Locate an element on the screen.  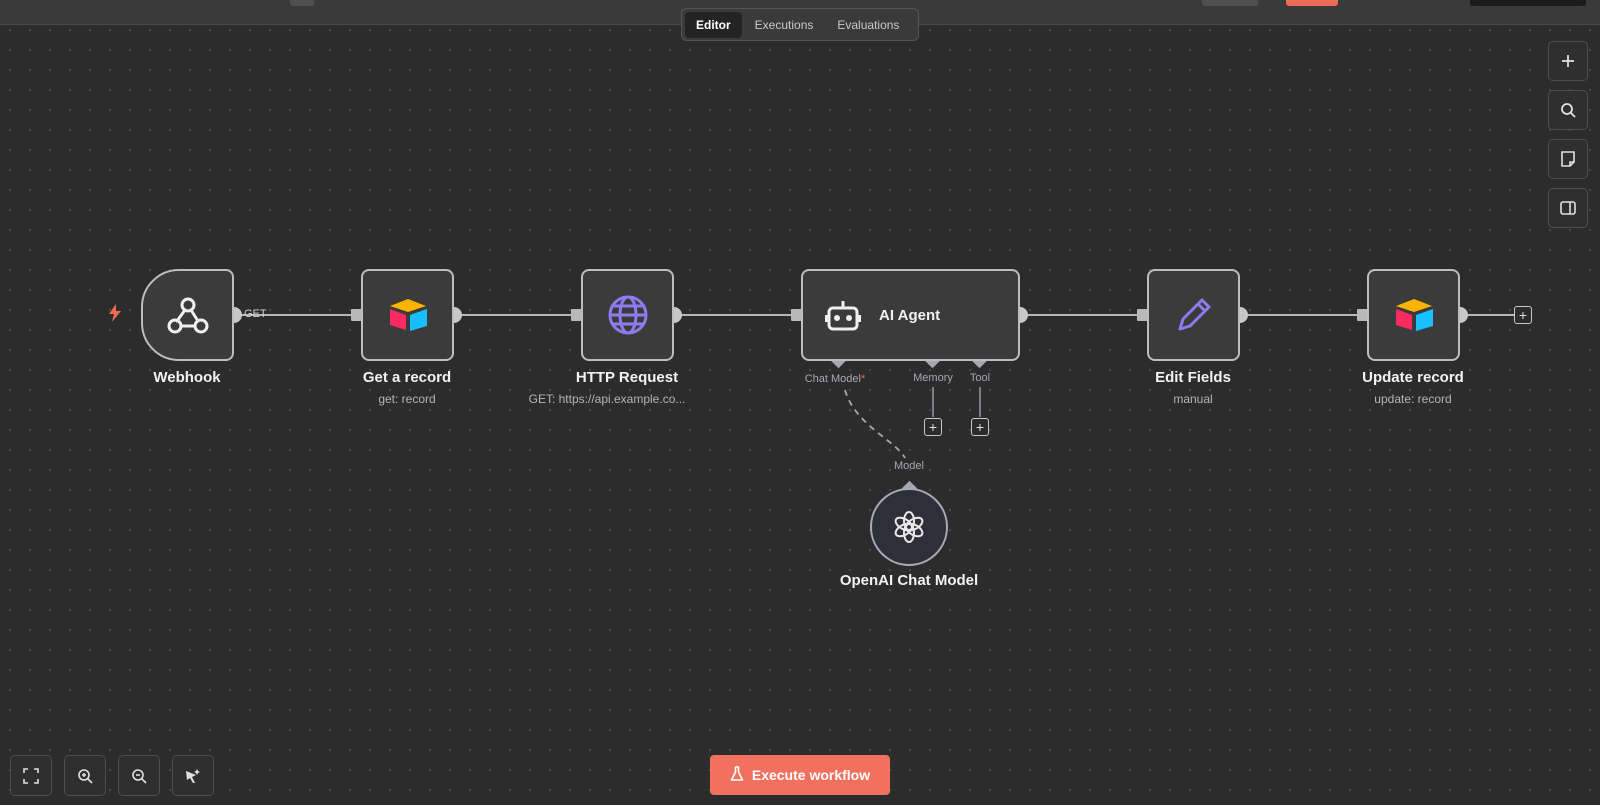
zoom-out-icon is located at coordinates (139, 776).